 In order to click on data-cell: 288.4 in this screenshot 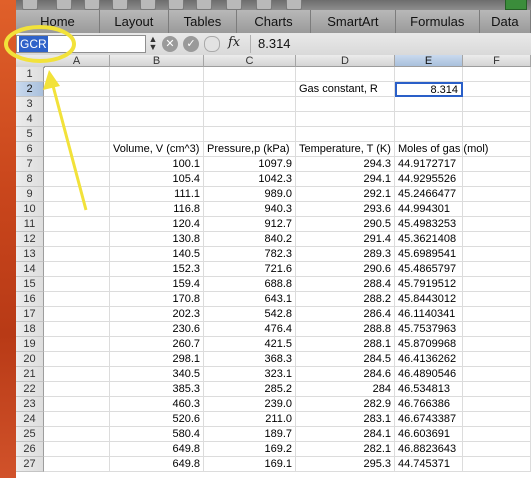, I will do `click(345, 284)`.